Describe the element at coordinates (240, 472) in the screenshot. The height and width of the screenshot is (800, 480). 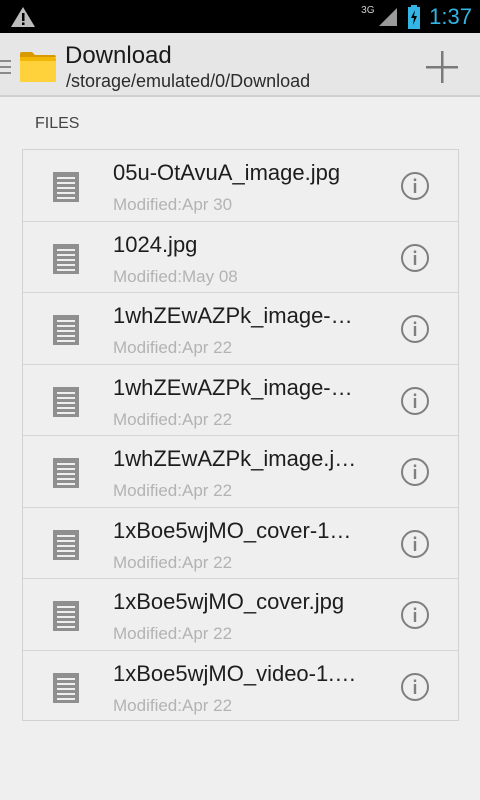
I see `file-row: 1whZEwAZPk_image.j… Modified:Apr 22` at that location.